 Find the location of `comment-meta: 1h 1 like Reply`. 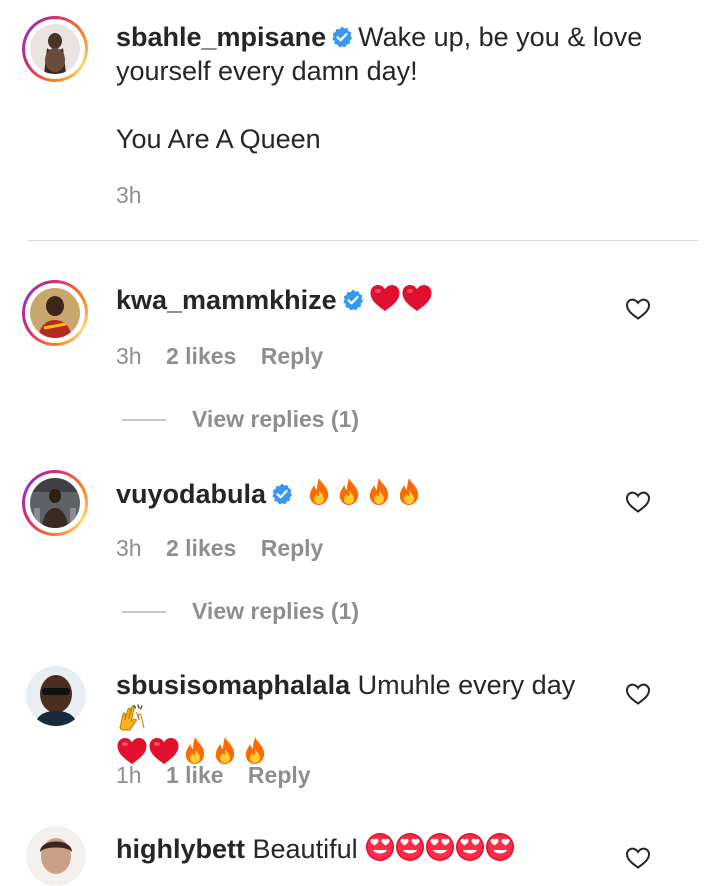

comment-meta: 1h 1 like Reply is located at coordinates (213, 775).